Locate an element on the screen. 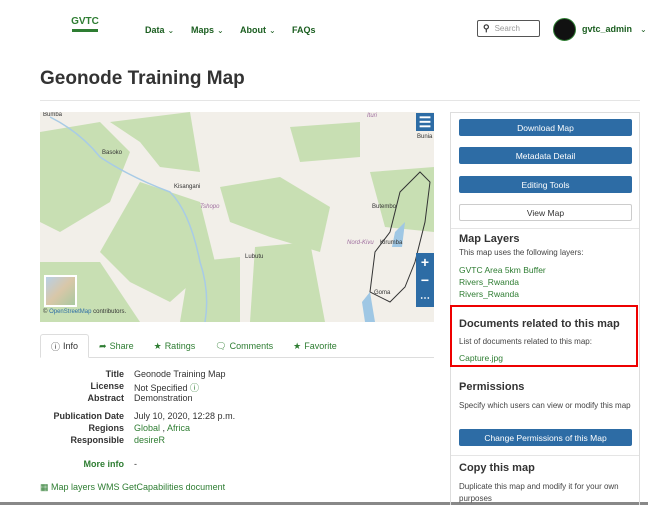 Image resolution: width=648 pixels, height=505 pixels. map-label: Butembo is located at coordinates (384, 207).